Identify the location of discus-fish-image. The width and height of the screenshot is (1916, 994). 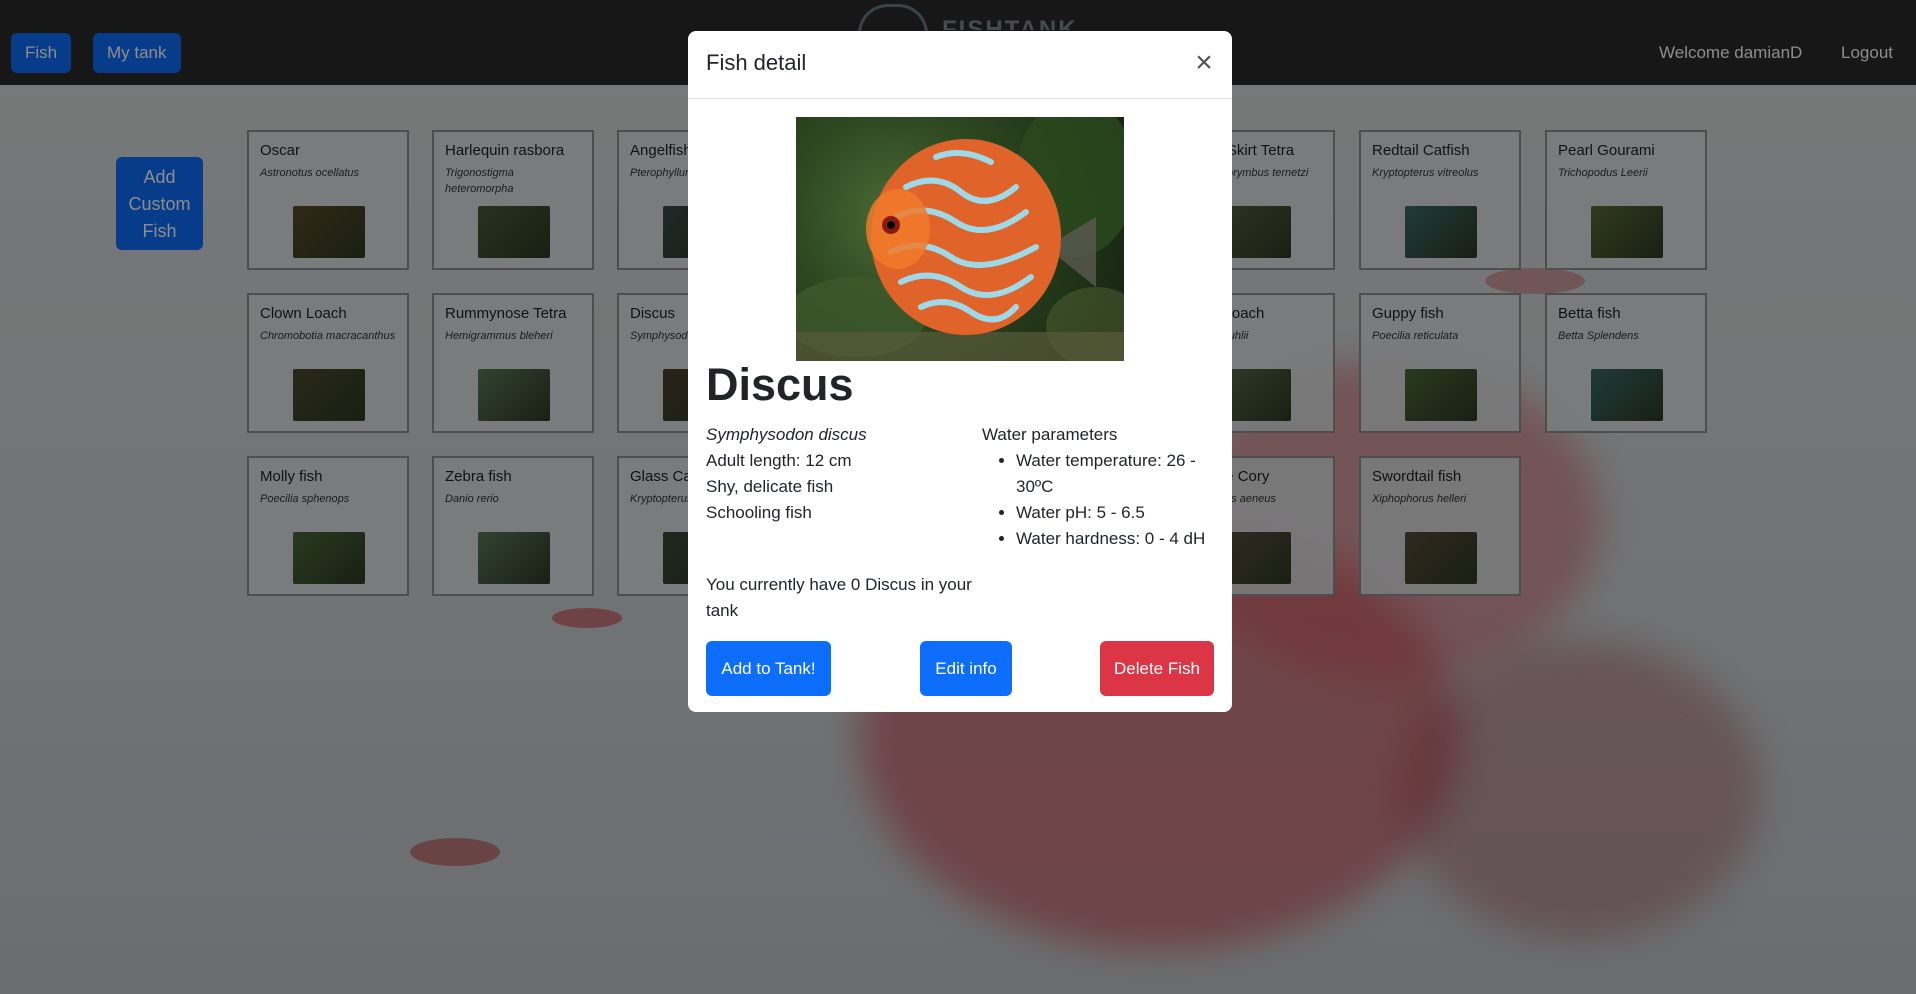
(960, 239).